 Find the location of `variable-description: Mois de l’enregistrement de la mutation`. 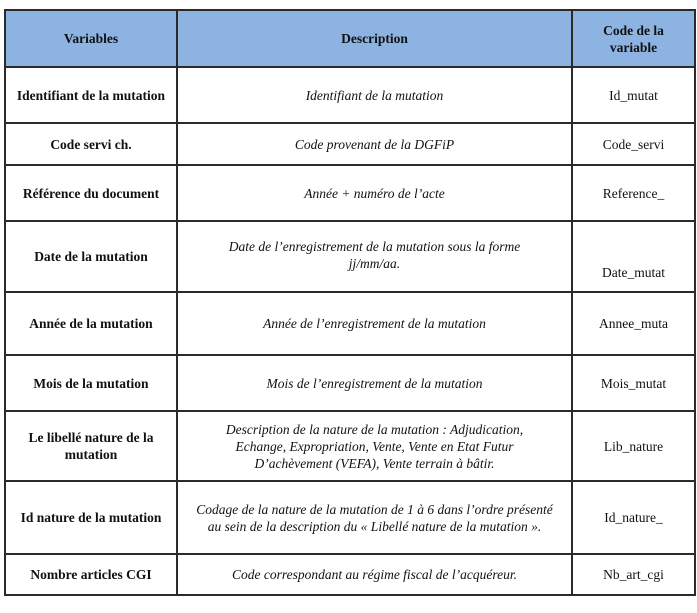

variable-description: Mois de l’enregistrement de la mutation is located at coordinates (374, 383).